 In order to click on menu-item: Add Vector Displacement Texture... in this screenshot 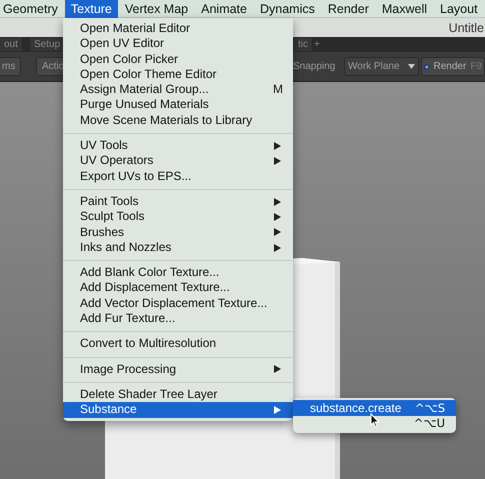, I will do `click(178, 304)`.